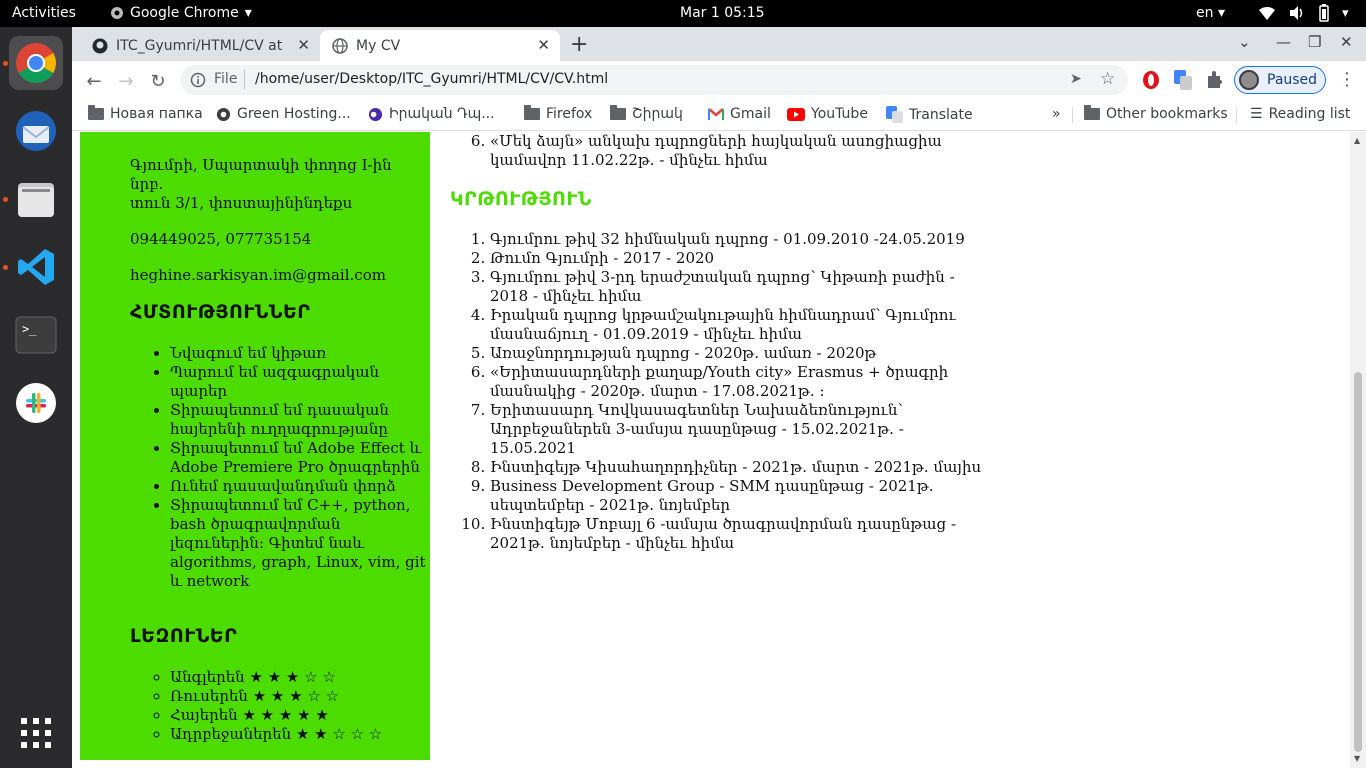 Image resolution: width=1366 pixels, height=768 pixels. What do you see at coordinates (1215, 80) in the screenshot?
I see `extensions-puzzle-icon` at bounding box center [1215, 80].